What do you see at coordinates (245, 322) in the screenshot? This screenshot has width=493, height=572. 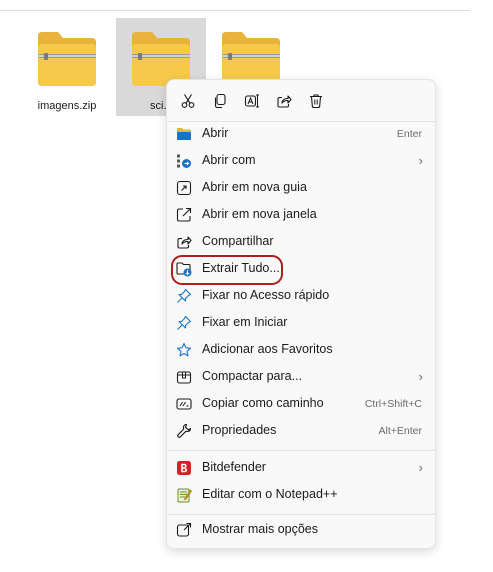 I see `menu-item-label: Fixar em Iniciar` at bounding box center [245, 322].